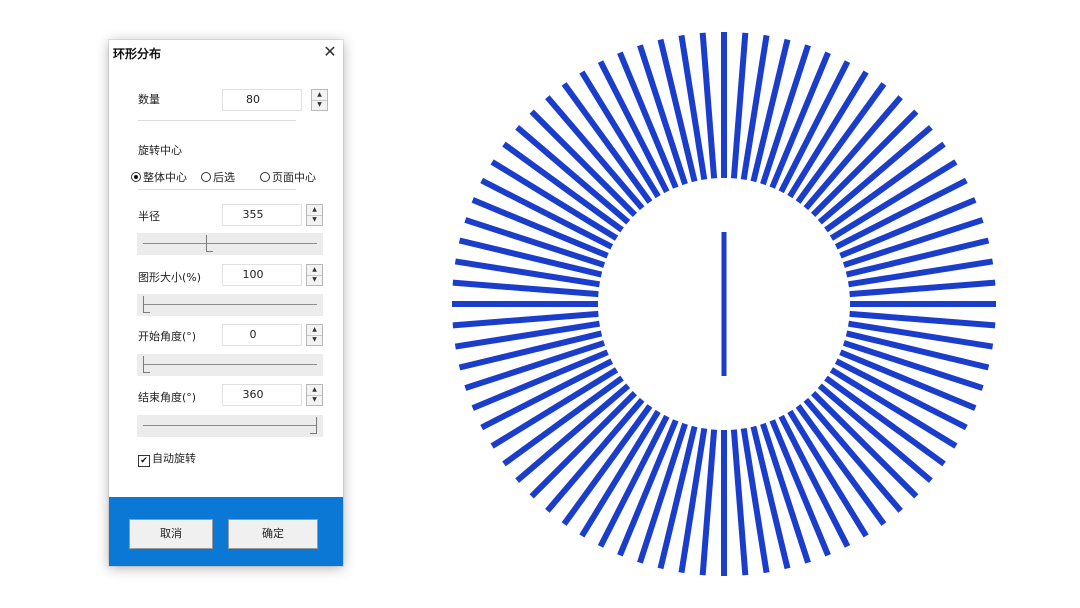  What do you see at coordinates (165, 177) in the screenshot?
I see `radio-whole-center-label: 整体中心` at bounding box center [165, 177].